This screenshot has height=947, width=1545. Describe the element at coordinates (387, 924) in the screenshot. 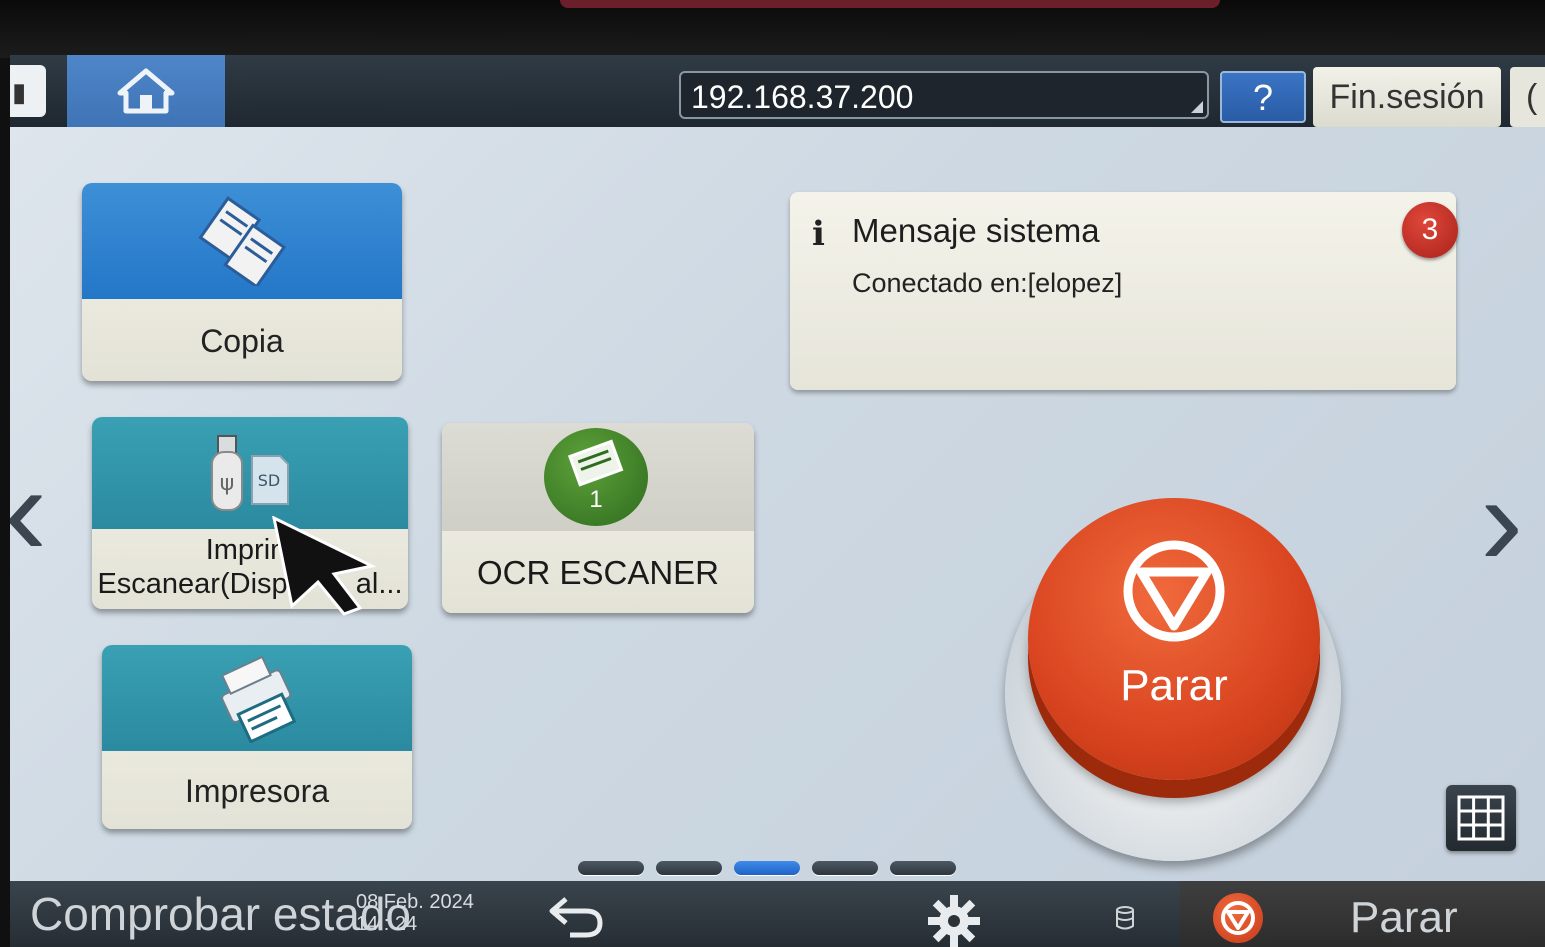

I see `status-time: 14 : 24` at that location.